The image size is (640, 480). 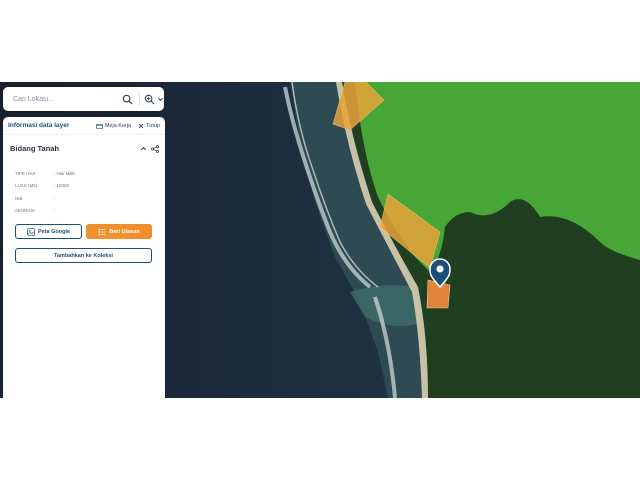 I want to click on google-maps-label: Peta Google, so click(x=54, y=231).